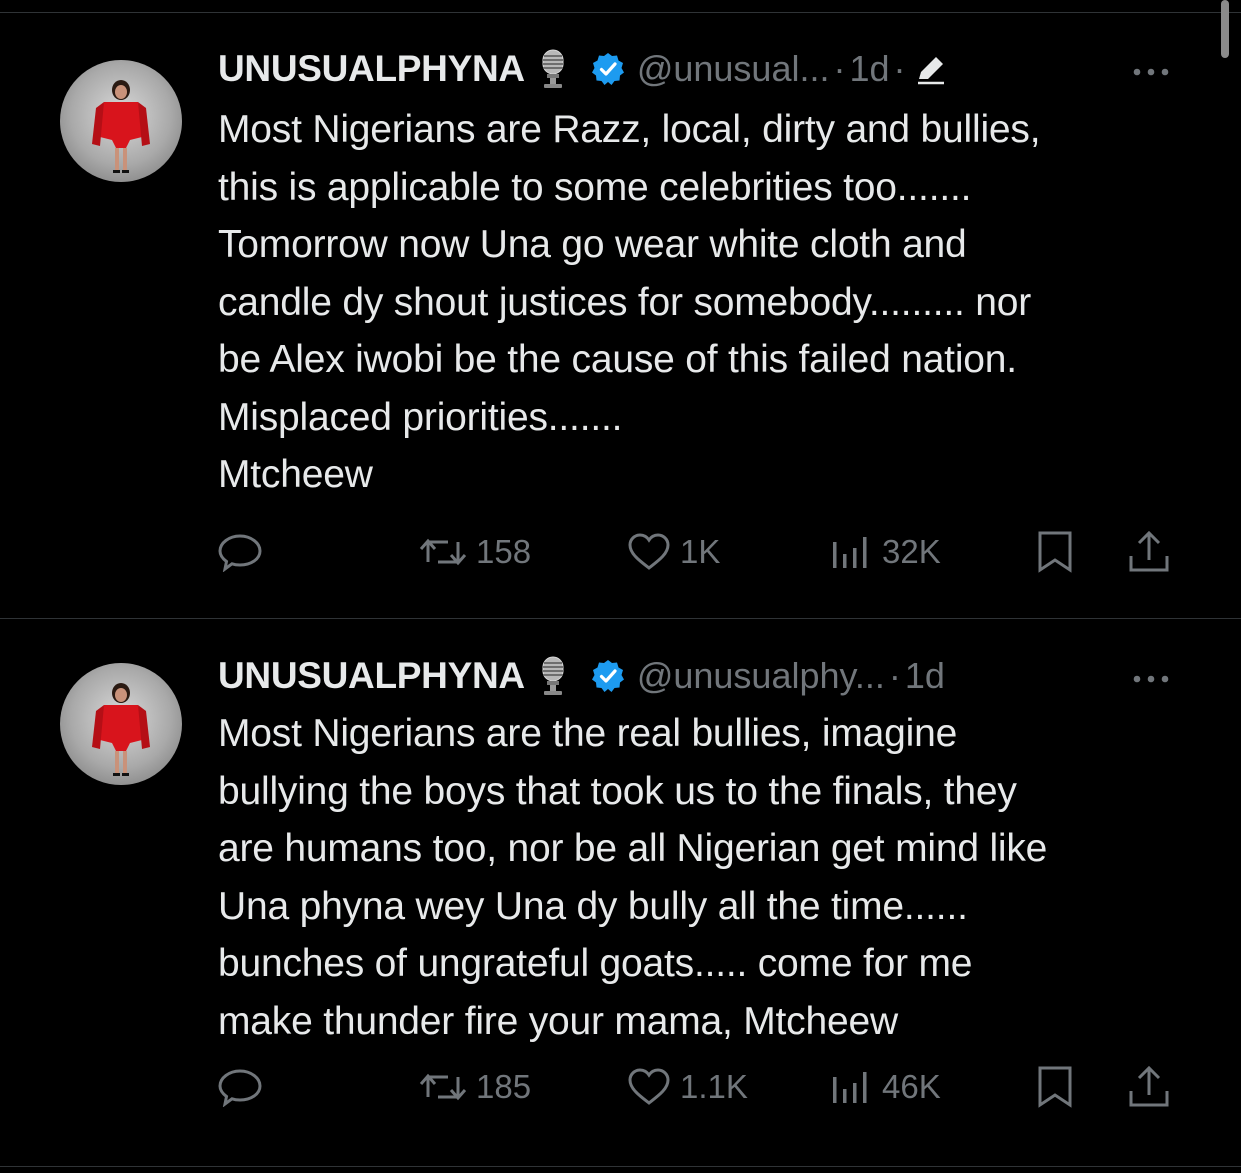 This screenshot has width=1241, height=1173. Describe the element at coordinates (620, 1087) in the screenshot. I see `tweet-actions: 185 1.1K 46K` at that location.